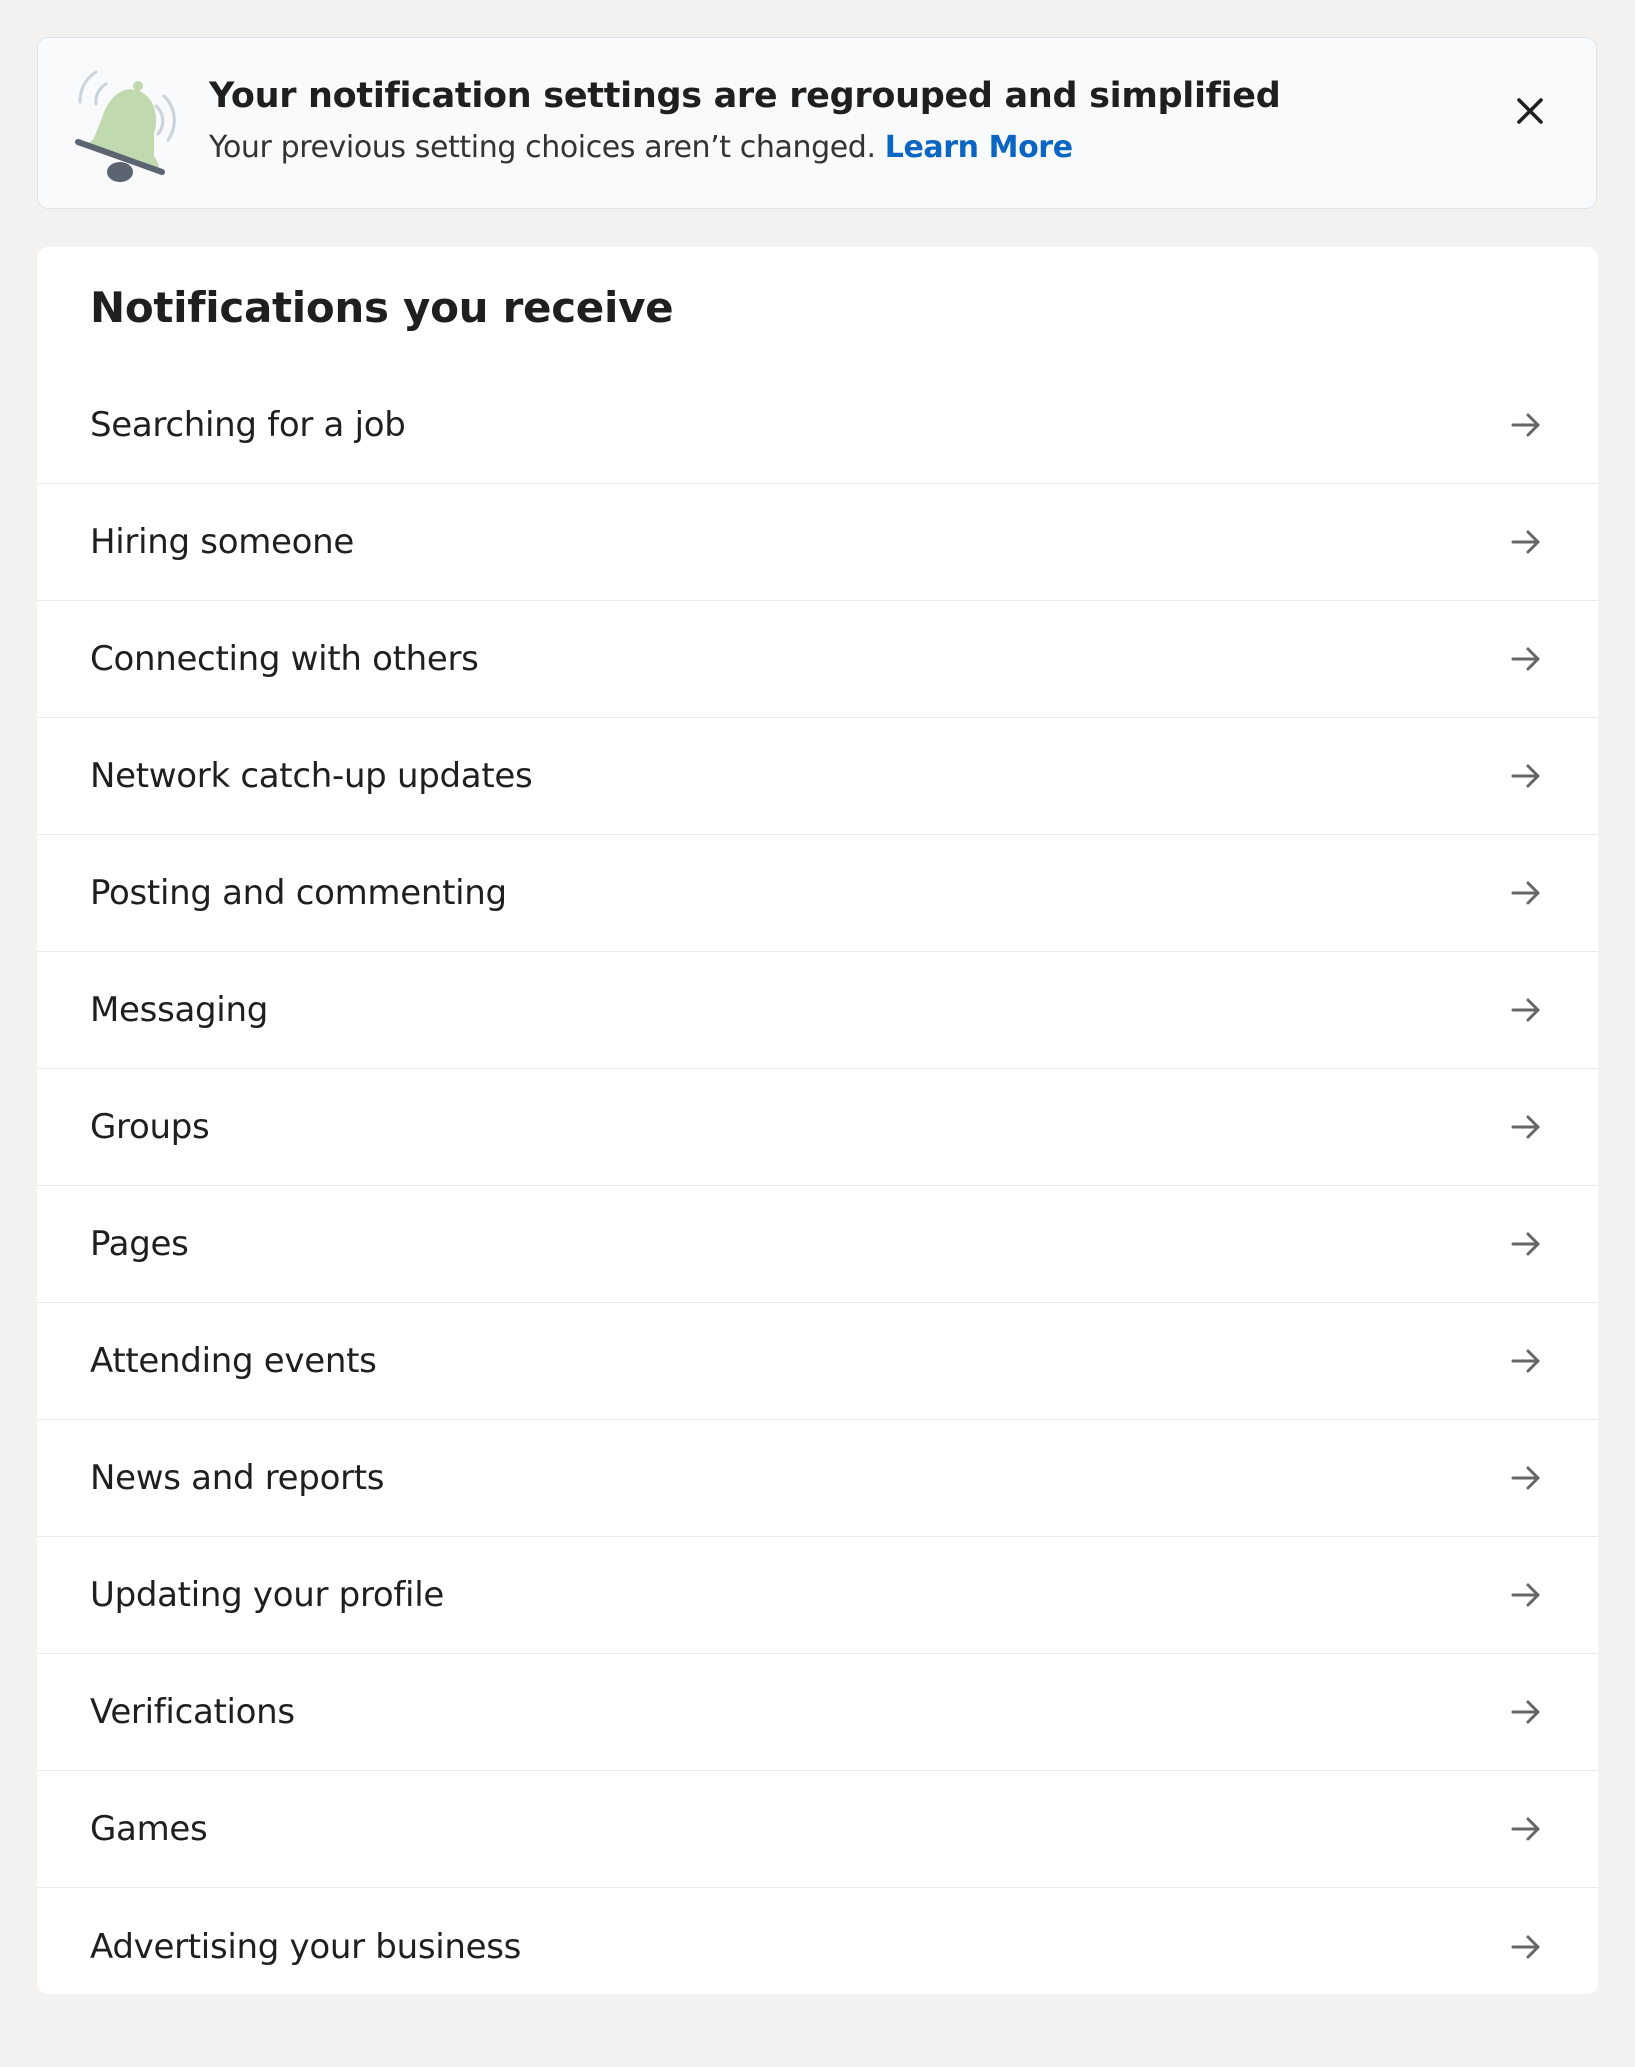 This screenshot has width=1635, height=2067. What do you see at coordinates (267, 1595) in the screenshot?
I see `notification-category-label: Updating your profile` at bounding box center [267, 1595].